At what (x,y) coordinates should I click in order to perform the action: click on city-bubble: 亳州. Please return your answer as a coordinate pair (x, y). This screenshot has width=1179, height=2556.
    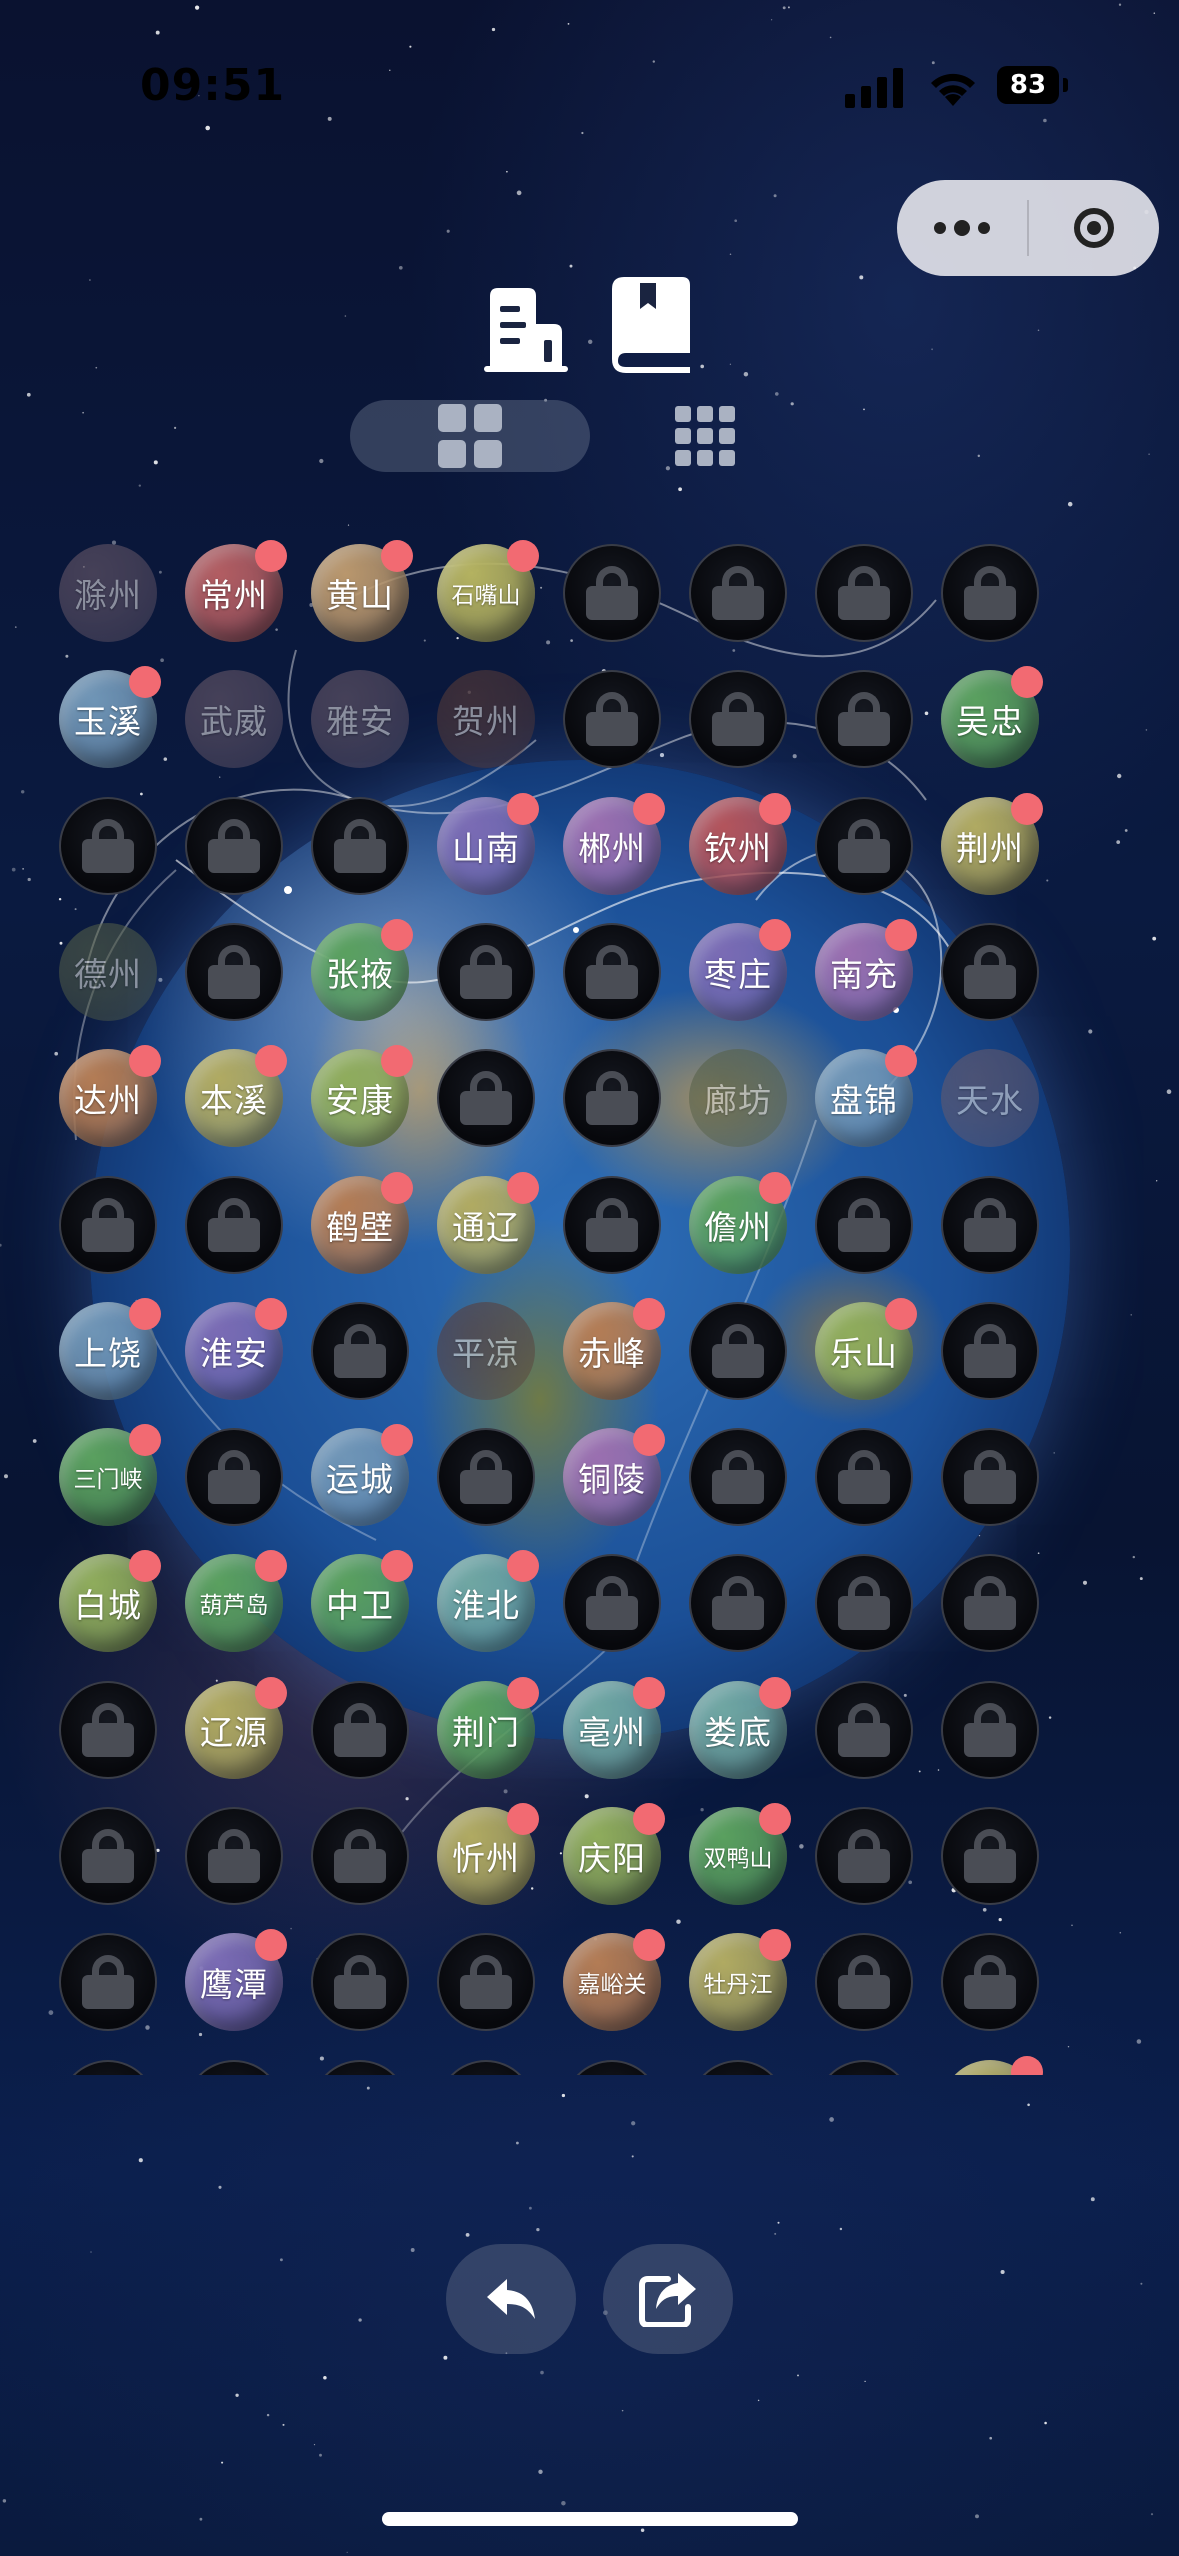
    Looking at the image, I should click on (614, 1727).